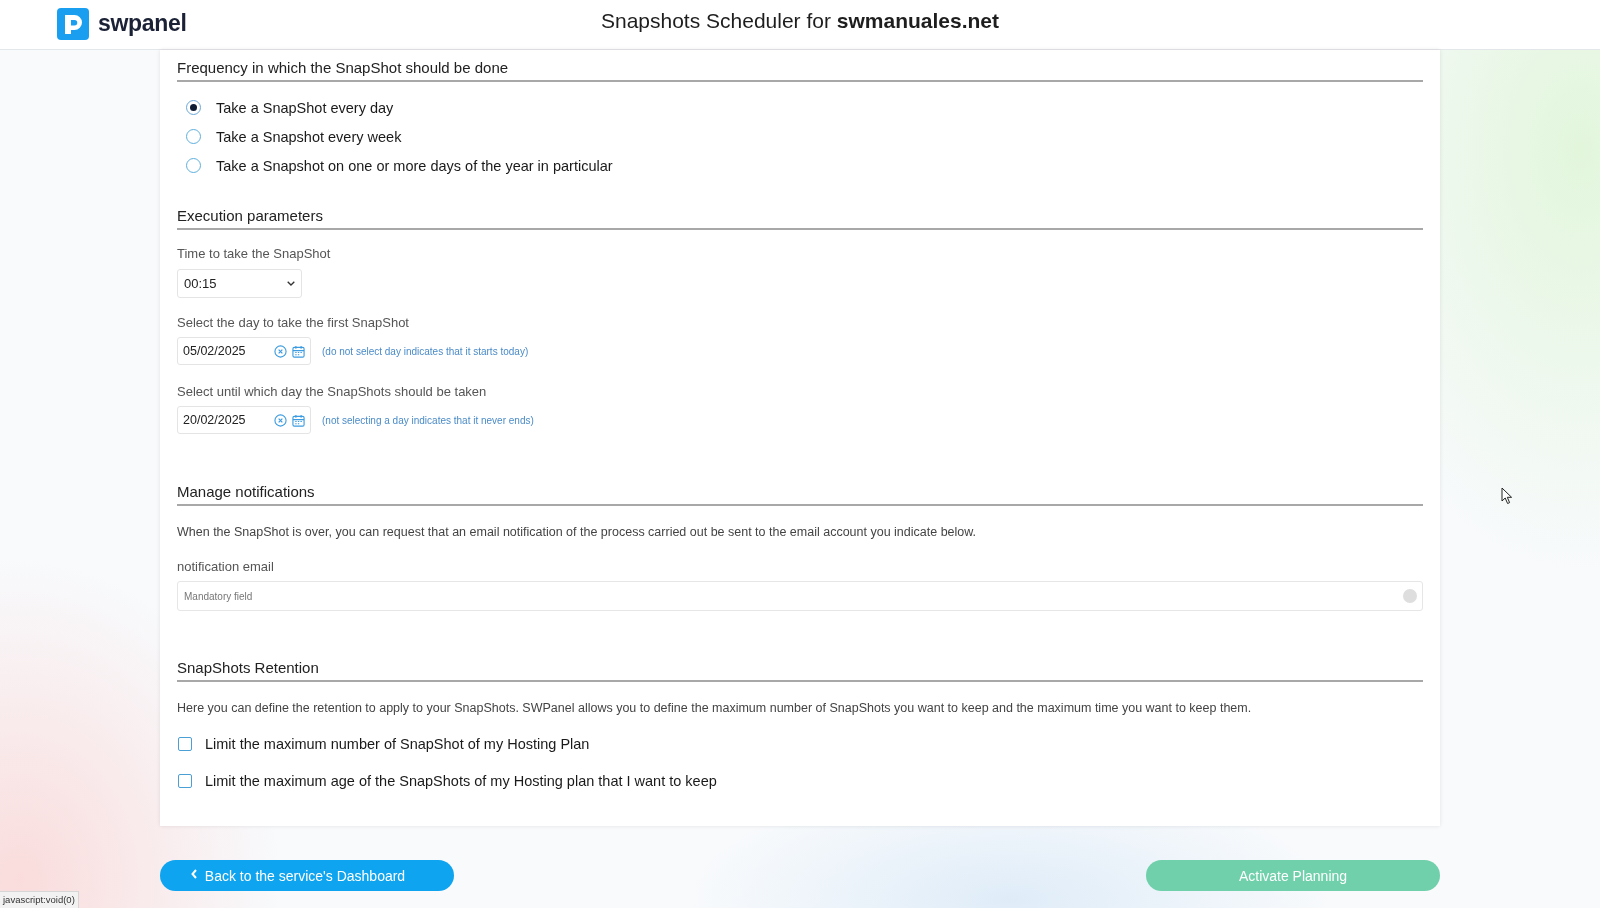 The width and height of the screenshot is (1600, 908). I want to click on date-field: 20/02/2025, so click(244, 420).